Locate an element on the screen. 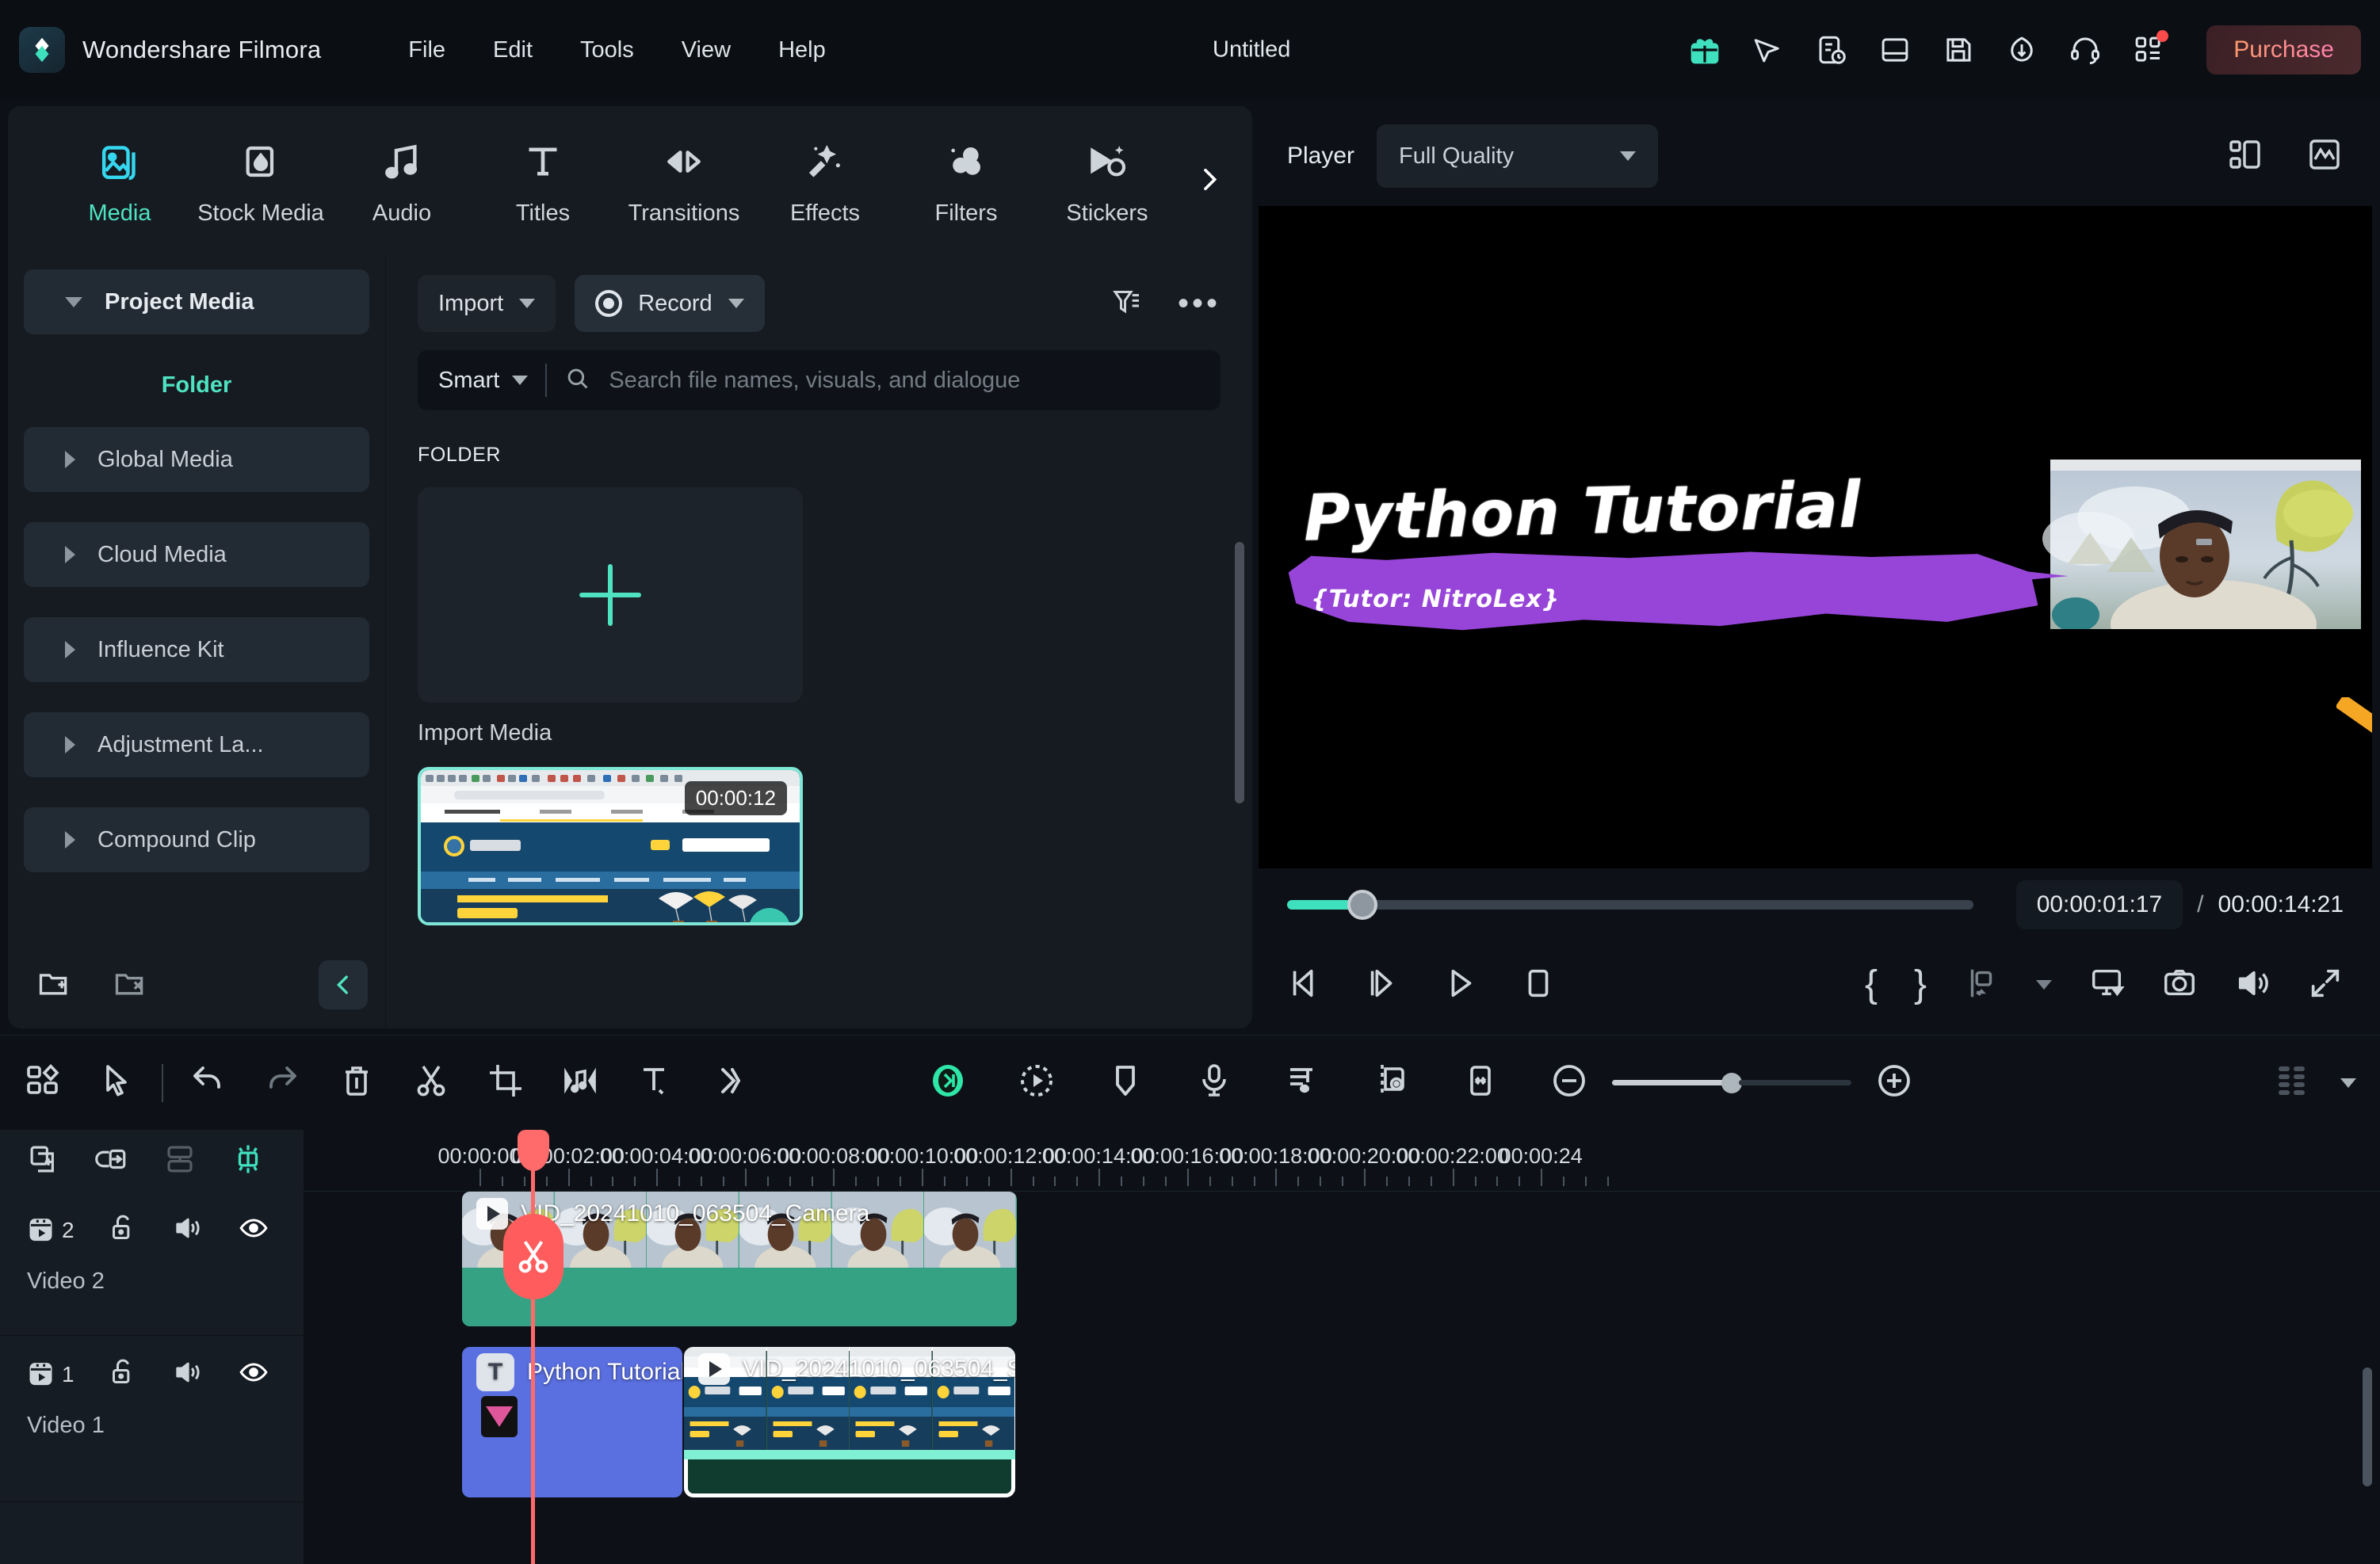 Image resolution: width=2380 pixels, height=1564 pixels. delete-icon is located at coordinates (357, 1083).